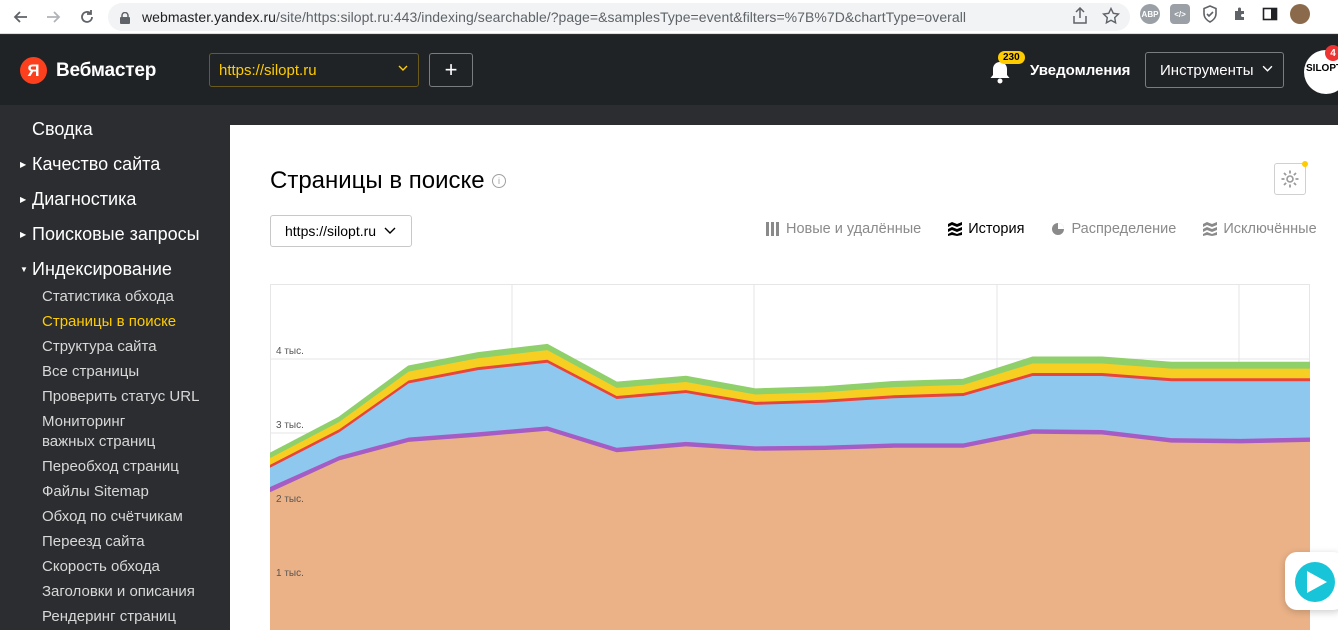 The image size is (1338, 630). I want to click on settings-indicator-dot, so click(1305, 164).